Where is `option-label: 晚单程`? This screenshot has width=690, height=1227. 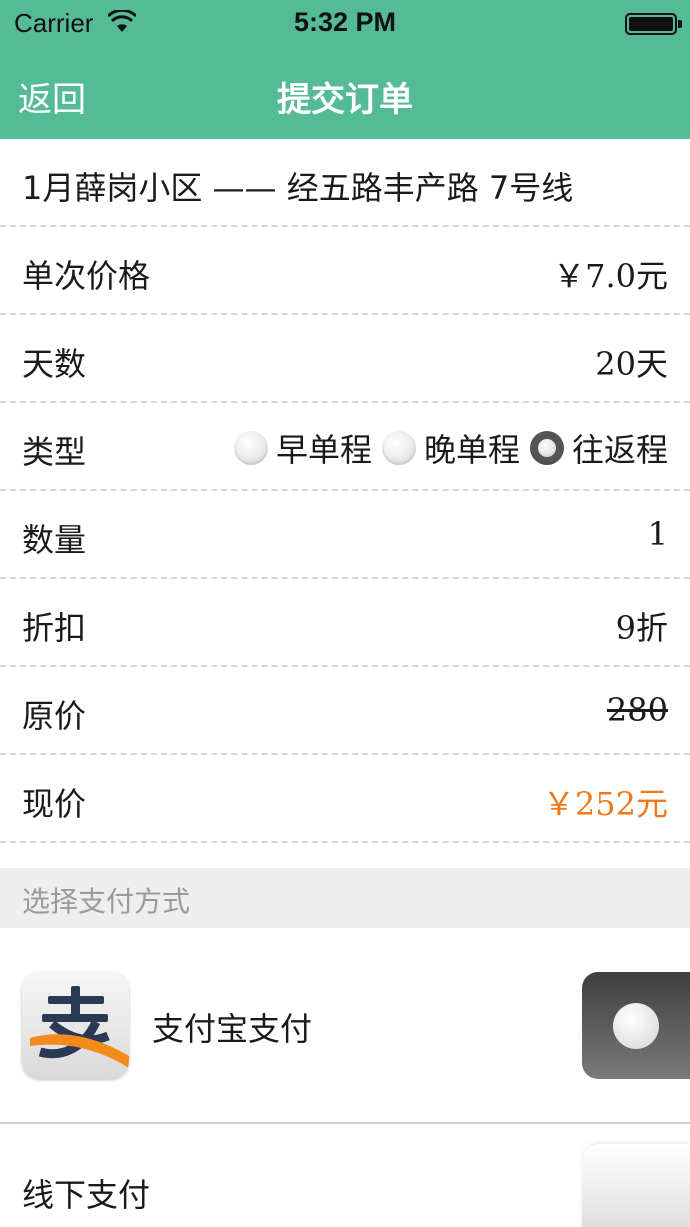
option-label: 晚单程 is located at coordinates (471, 450).